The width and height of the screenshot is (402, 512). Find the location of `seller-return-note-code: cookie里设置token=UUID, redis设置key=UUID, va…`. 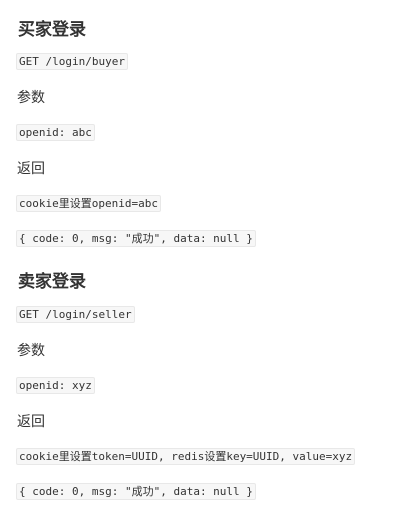

seller-return-note-code: cookie里设置token=UUID, redis设置key=UUID, va… is located at coordinates (186, 456).